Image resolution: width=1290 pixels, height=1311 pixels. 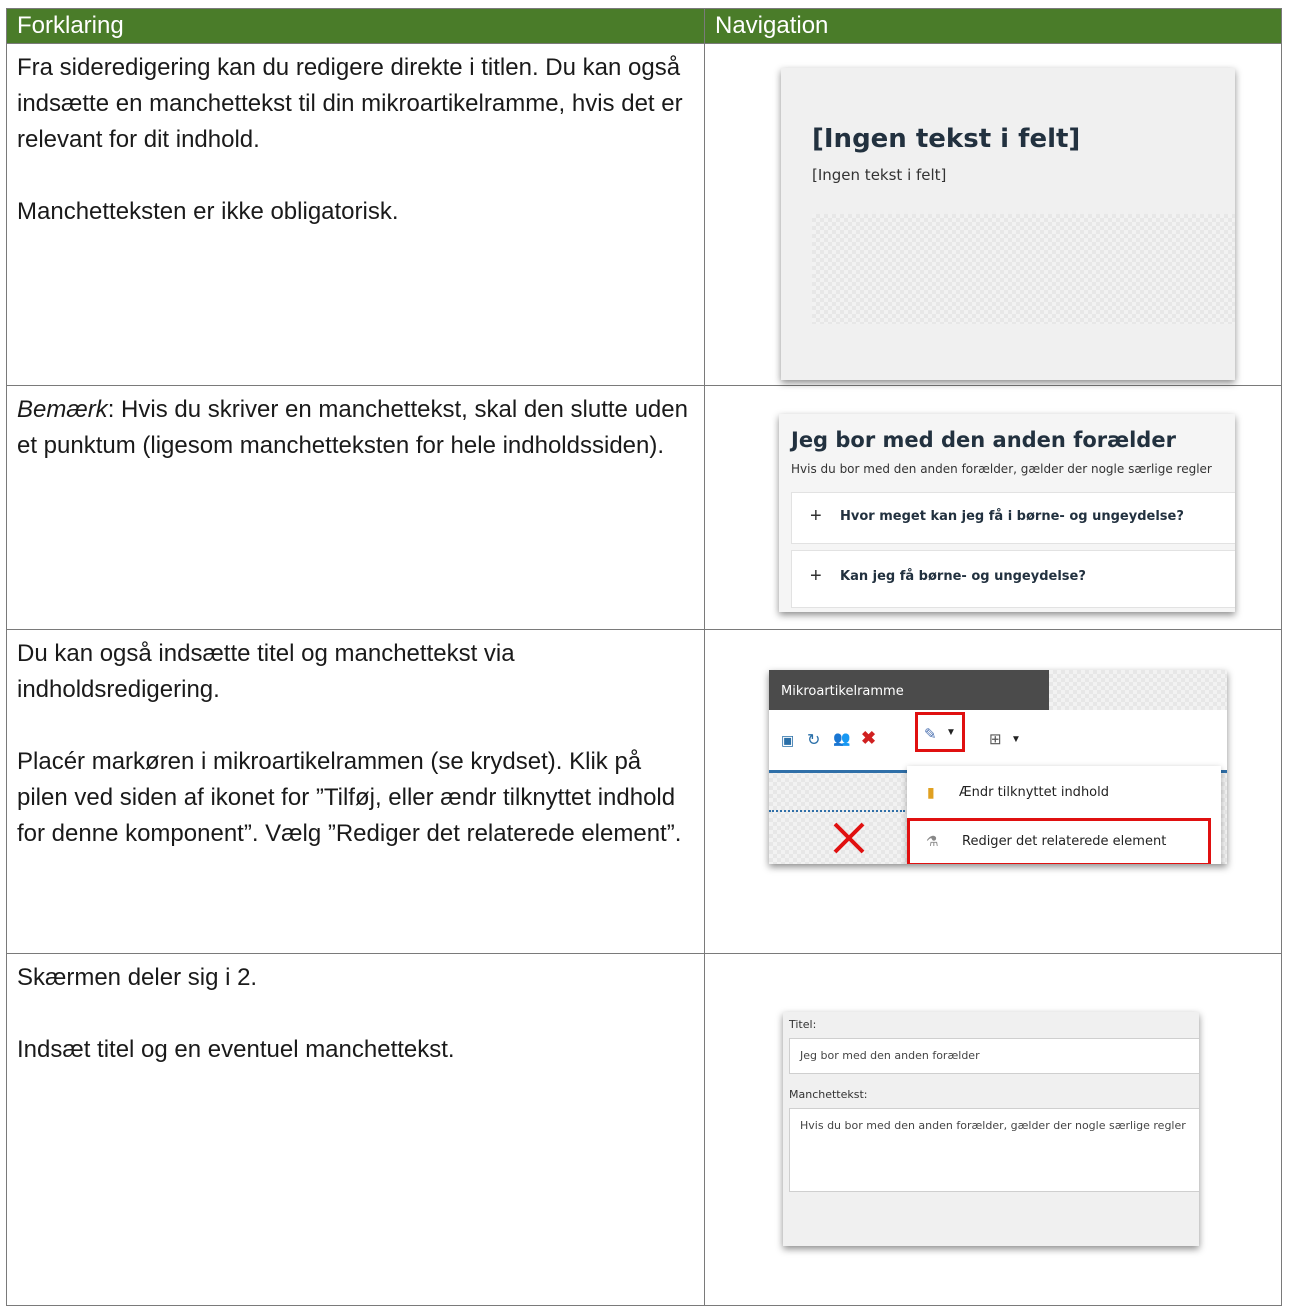 I want to click on accordion-item: + Kan jeg få børne- og ungeydelse?, so click(x=1013, y=579).